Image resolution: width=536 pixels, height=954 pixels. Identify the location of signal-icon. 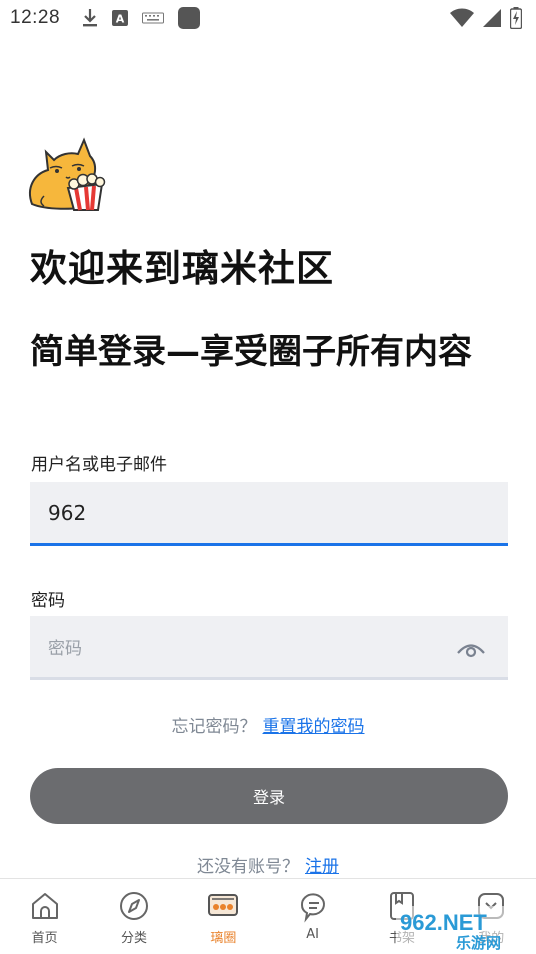
(492, 18).